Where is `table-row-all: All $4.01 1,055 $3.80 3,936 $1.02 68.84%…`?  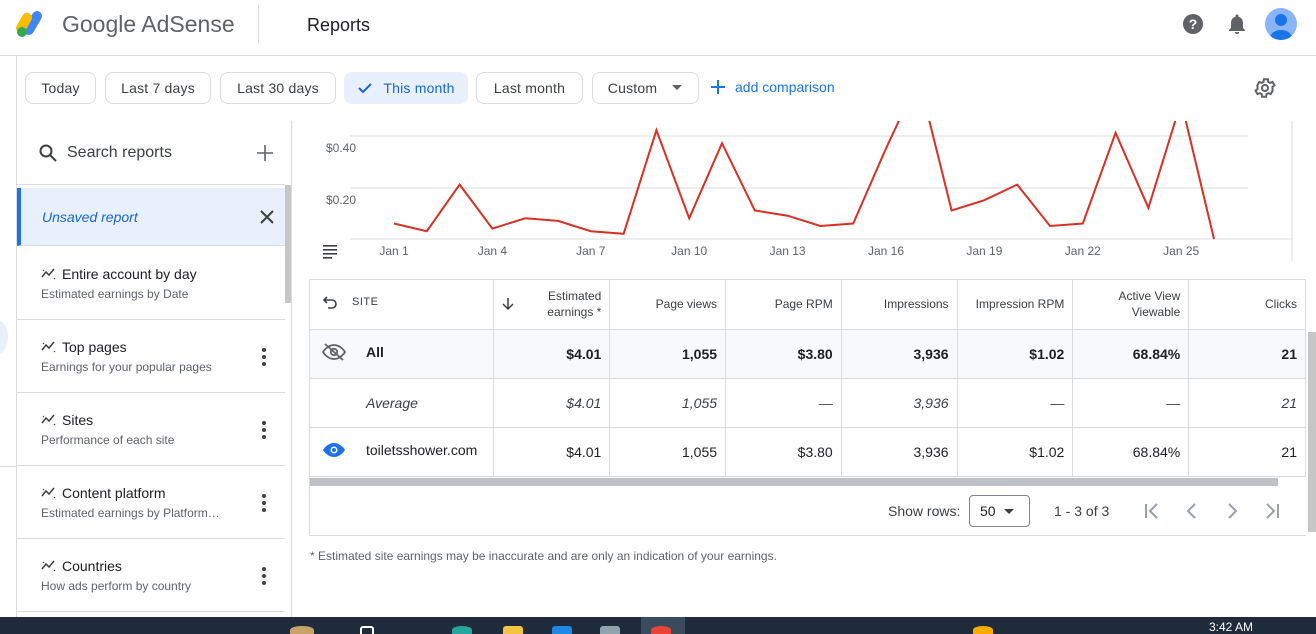
table-row-all: All $4.01 1,055 $3.80 3,936 $1.02 68.84%… is located at coordinates (808, 354).